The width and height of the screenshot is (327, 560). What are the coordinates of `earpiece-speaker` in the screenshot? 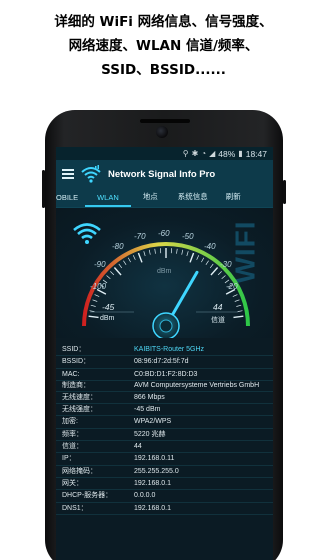 It's located at (165, 121).